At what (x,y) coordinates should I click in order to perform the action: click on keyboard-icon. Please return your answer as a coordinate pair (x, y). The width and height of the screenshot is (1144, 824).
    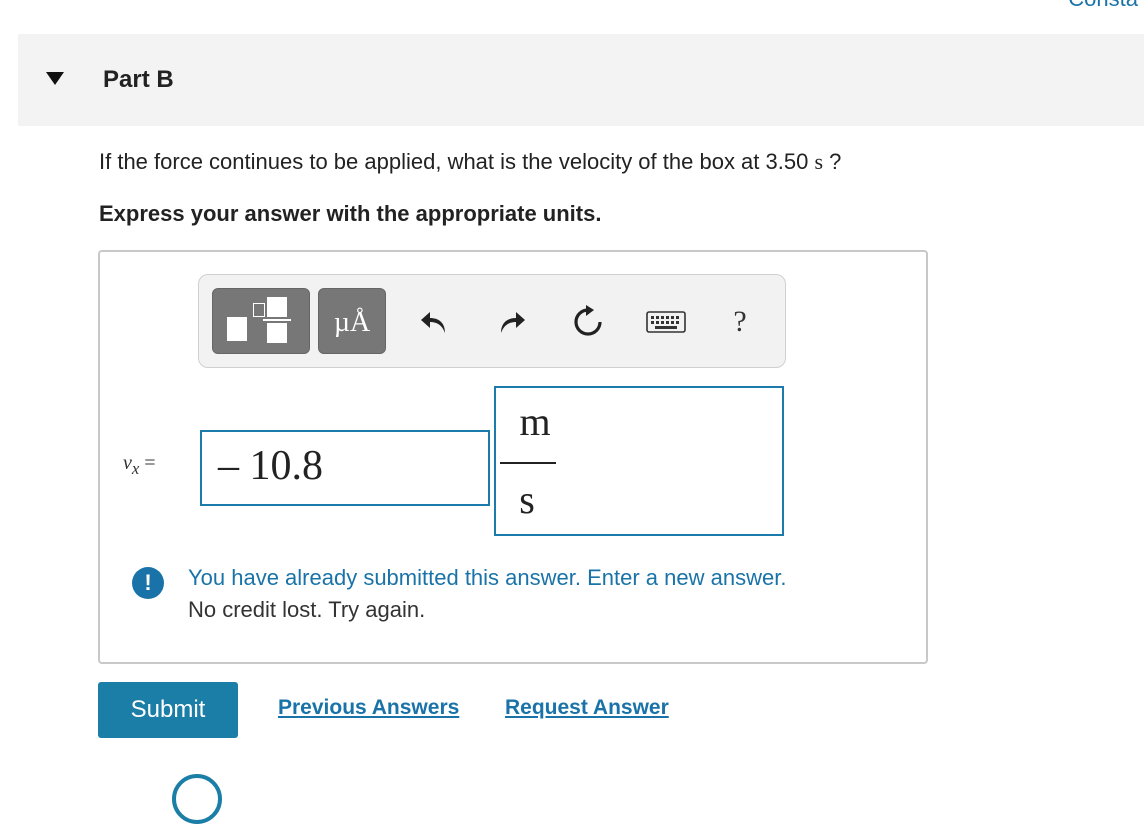
    Looking at the image, I should click on (666, 322).